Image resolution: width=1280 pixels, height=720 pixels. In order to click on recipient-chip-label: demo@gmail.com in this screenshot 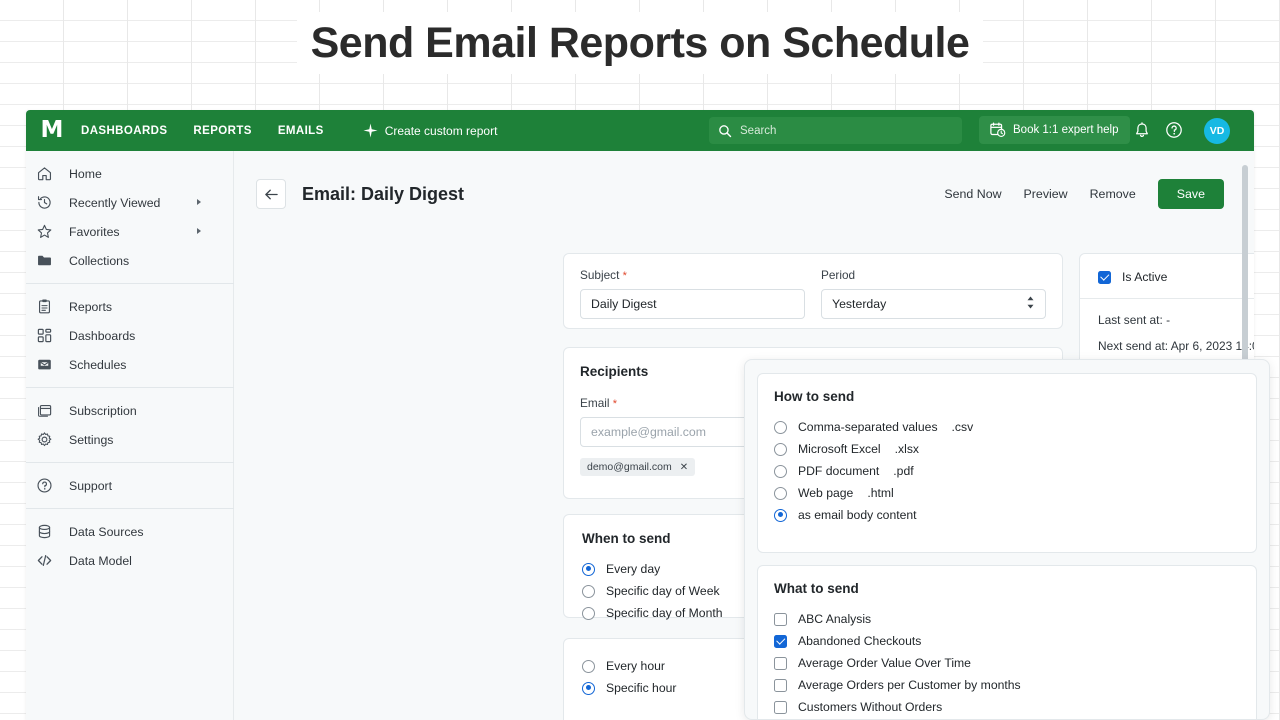, I will do `click(629, 467)`.